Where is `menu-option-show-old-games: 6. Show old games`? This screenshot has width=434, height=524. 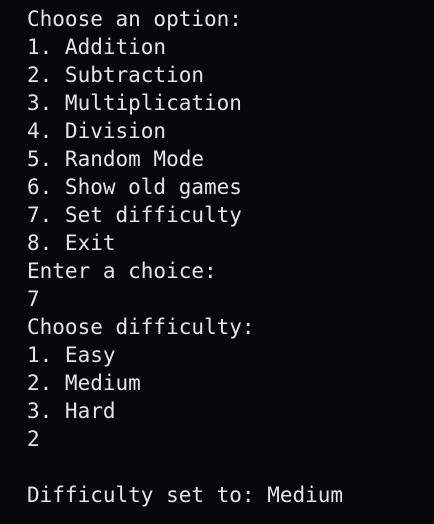 menu-option-show-old-games: 6. Show old games is located at coordinates (134, 187).